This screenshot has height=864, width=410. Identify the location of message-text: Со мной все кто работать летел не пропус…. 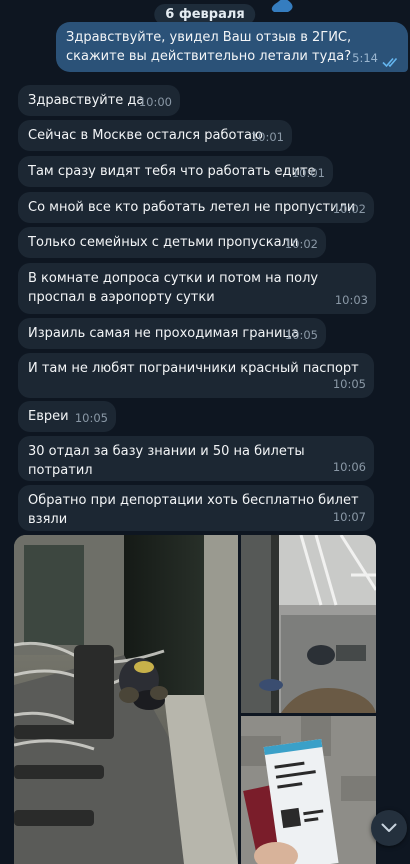
(192, 207).